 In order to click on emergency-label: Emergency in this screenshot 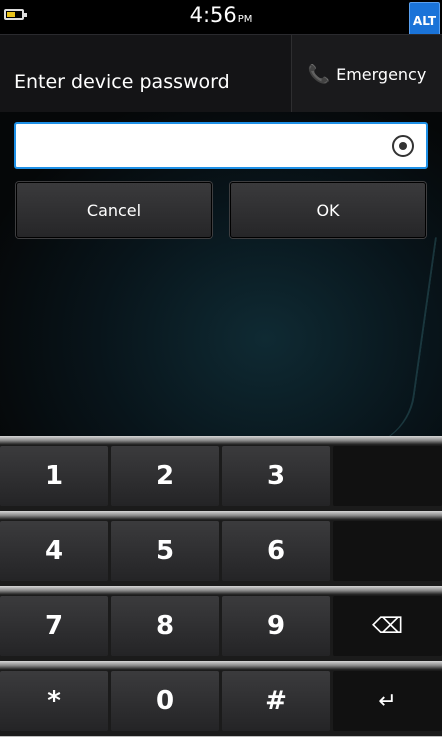, I will do `click(381, 74)`.